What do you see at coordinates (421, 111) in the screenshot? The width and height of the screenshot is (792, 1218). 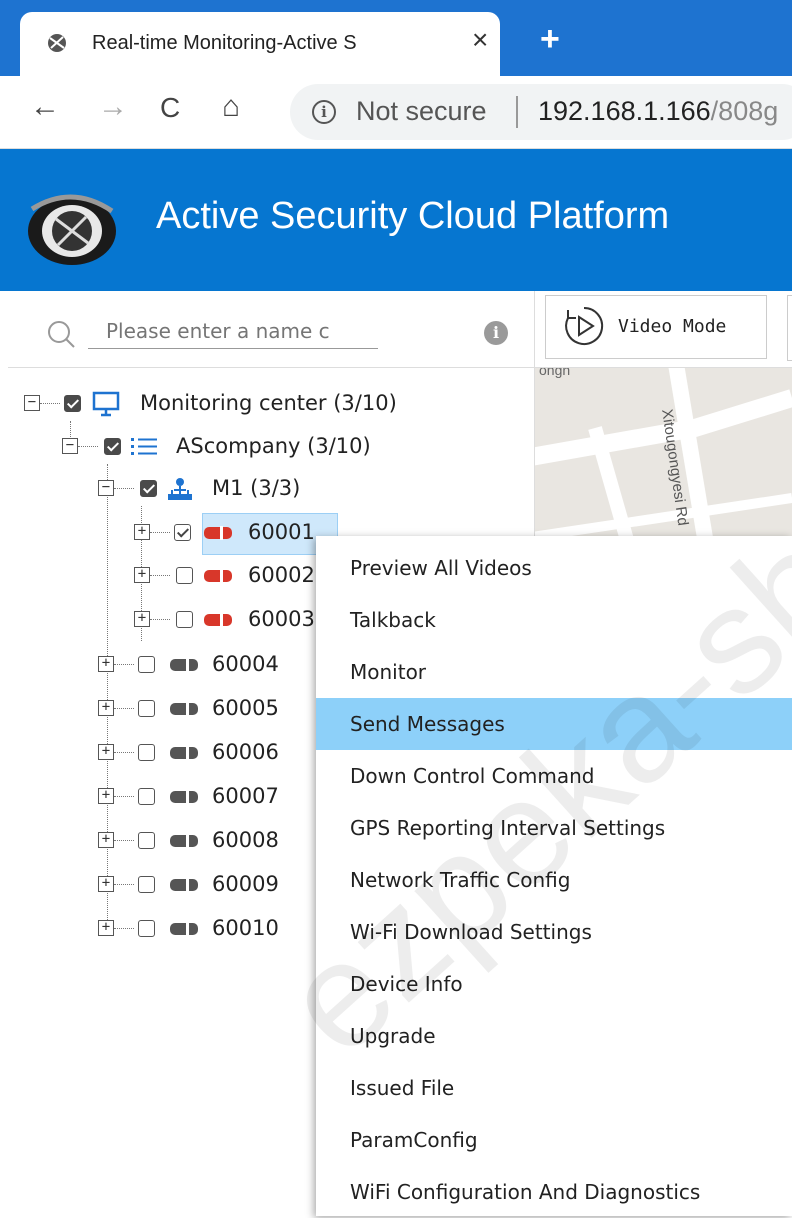 I see `security-status: Not secure` at bounding box center [421, 111].